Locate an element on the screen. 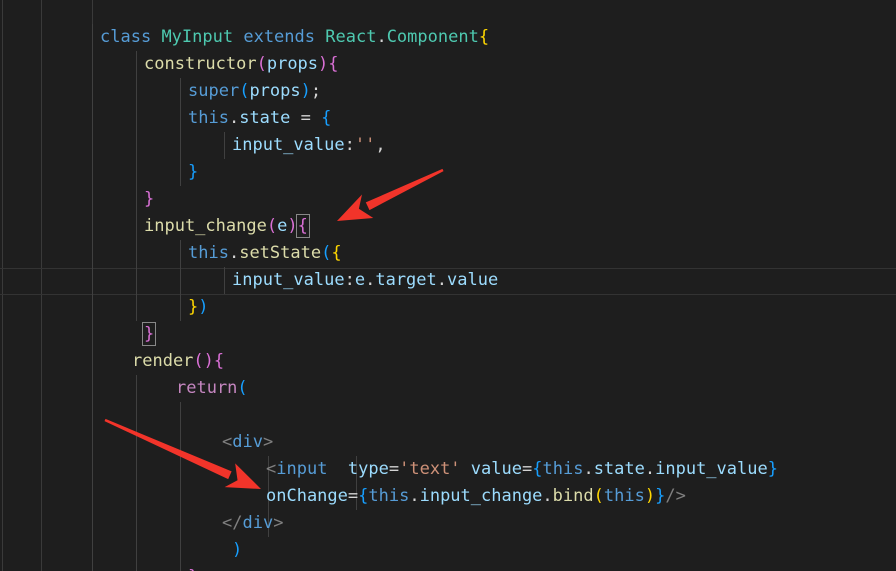 Image resolution: width=896 pixels, height=571 pixels. code-line is located at coordinates (94, 415).